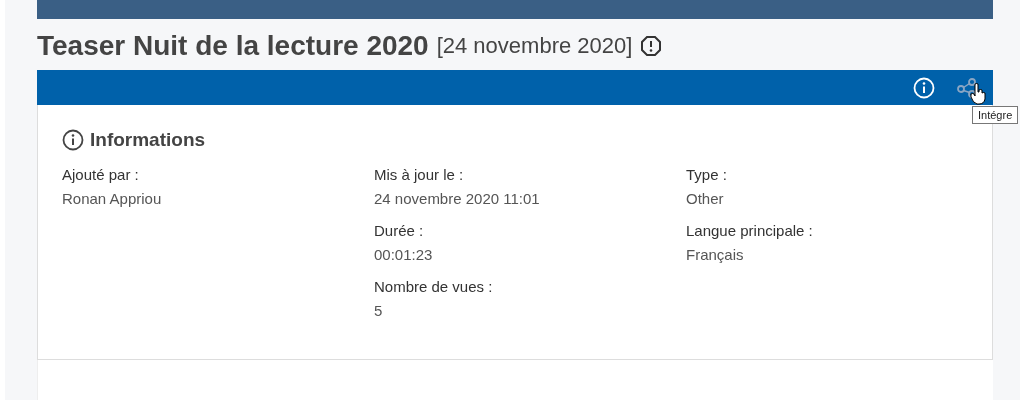 Image resolution: width=1020 pixels, height=400 pixels. Describe the element at coordinates (419, 175) in the screenshot. I see `field-label: Mis à jour le :` at that location.